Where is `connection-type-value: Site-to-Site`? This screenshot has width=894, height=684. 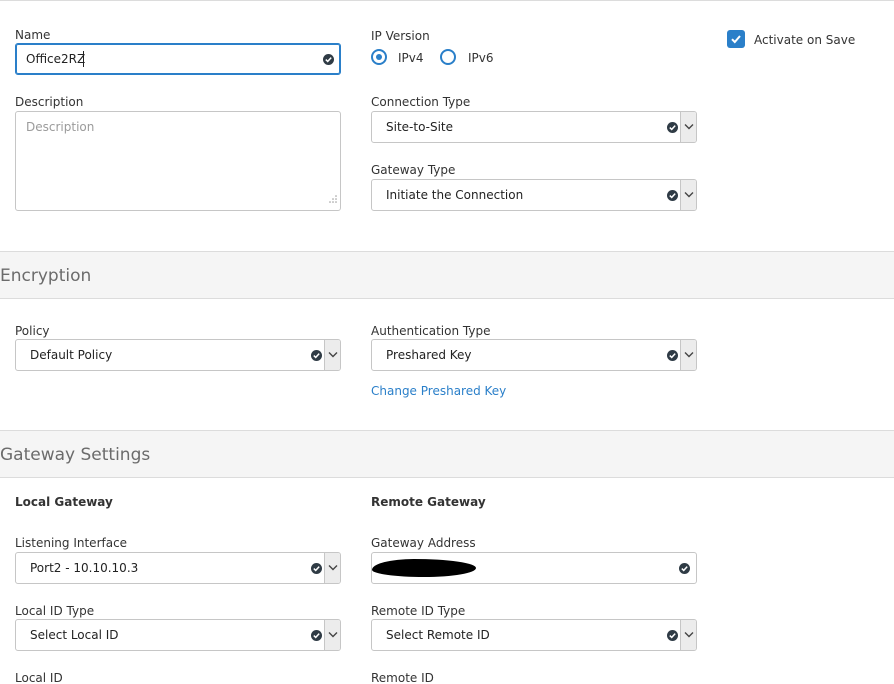 connection-type-value: Site-to-Site is located at coordinates (420, 127).